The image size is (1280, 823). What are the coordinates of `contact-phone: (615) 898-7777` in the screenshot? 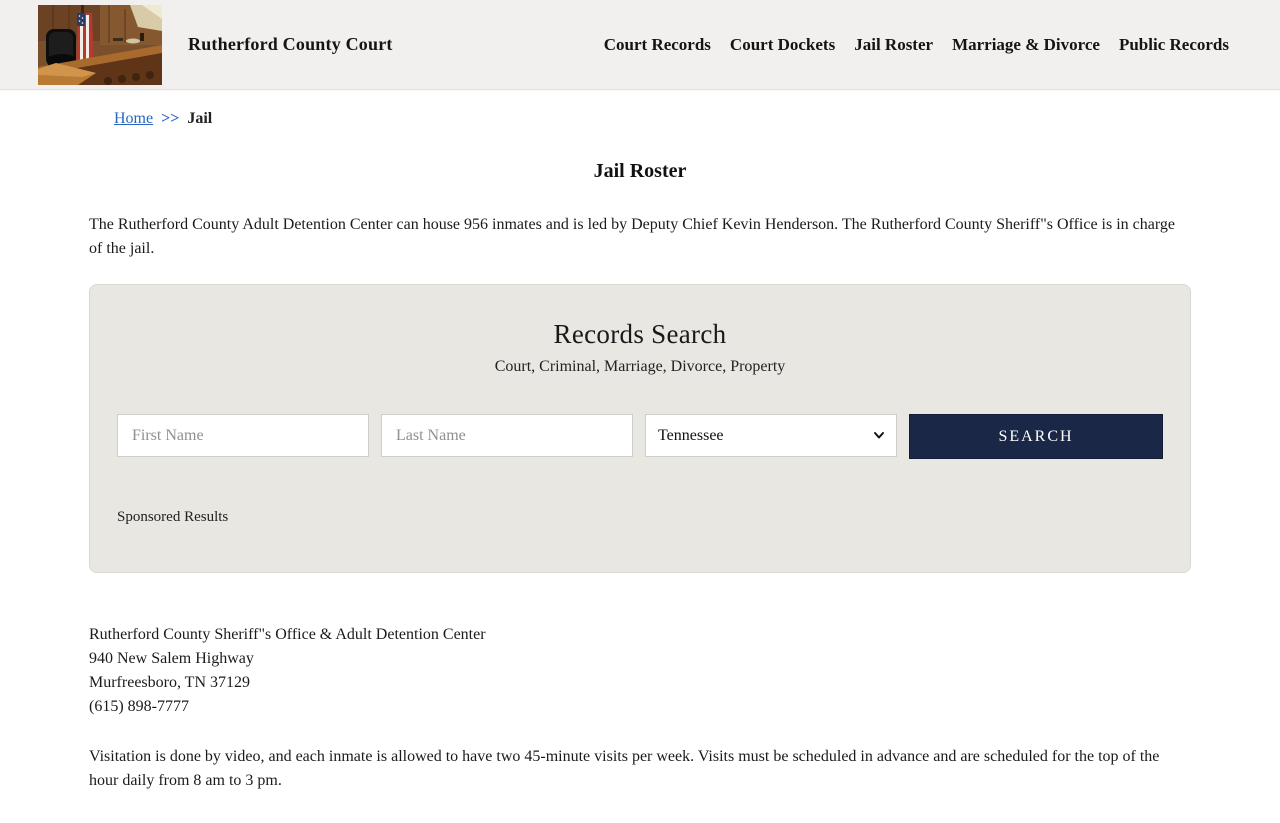 It's located at (139, 706).